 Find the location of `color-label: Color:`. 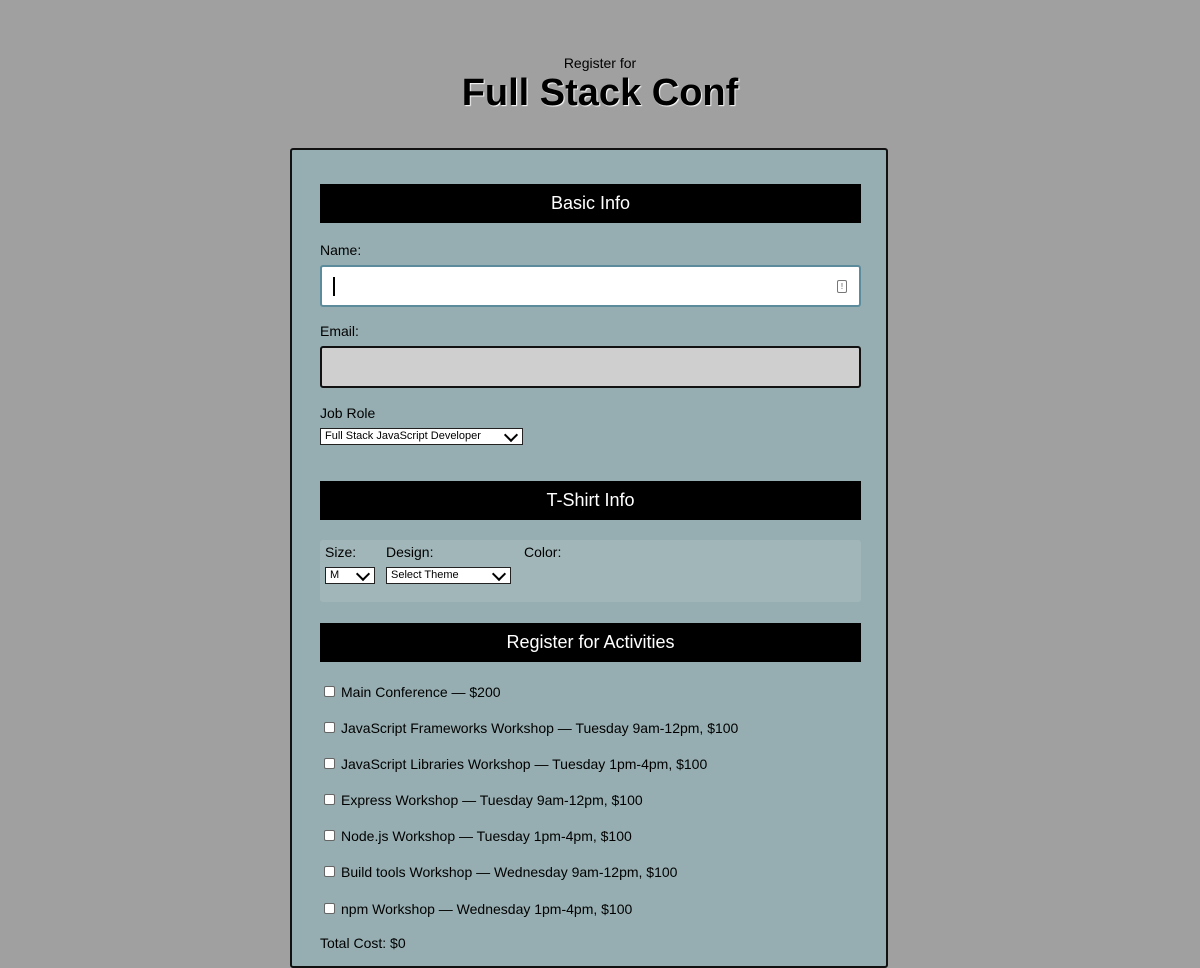

color-label: Color: is located at coordinates (543, 552).